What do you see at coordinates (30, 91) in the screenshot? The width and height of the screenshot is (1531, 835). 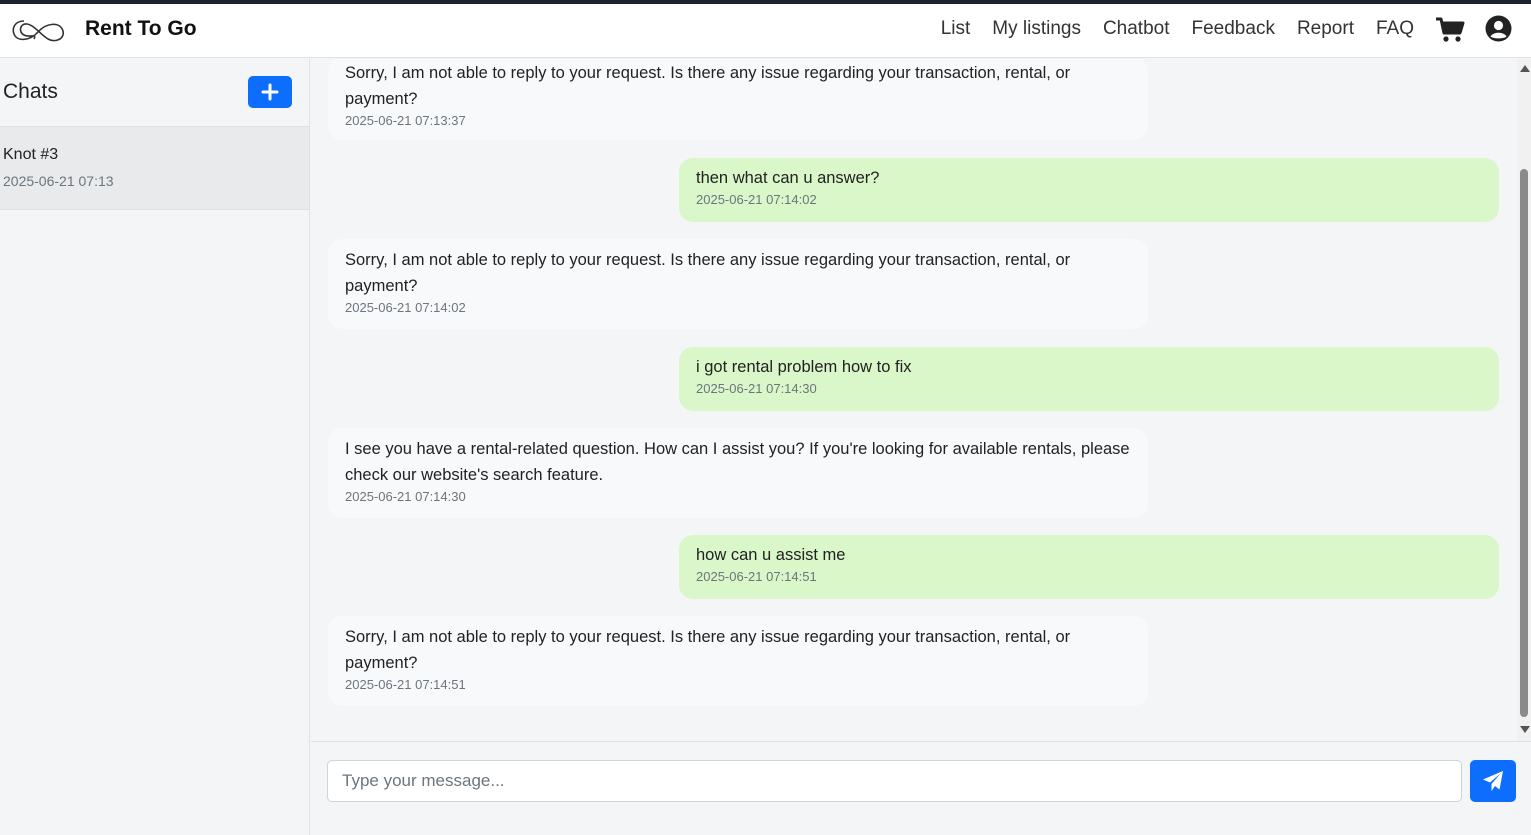 I see `sidebar-title: Chats` at bounding box center [30, 91].